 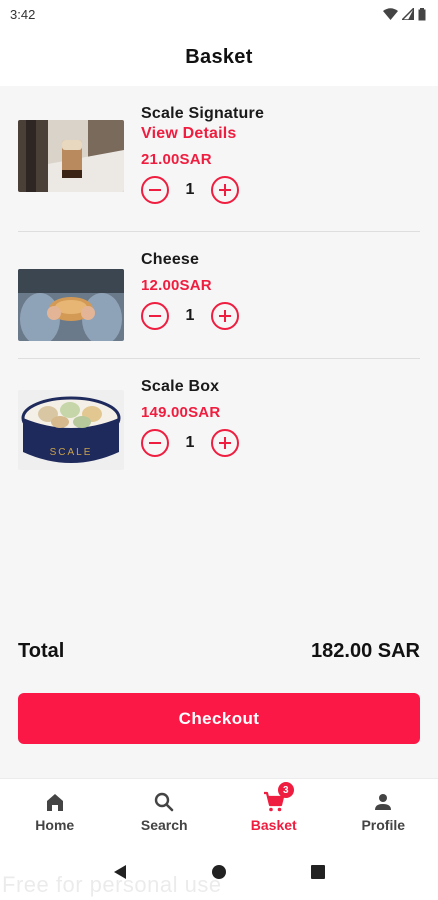 I want to click on total-label: Total, so click(x=41, y=651).